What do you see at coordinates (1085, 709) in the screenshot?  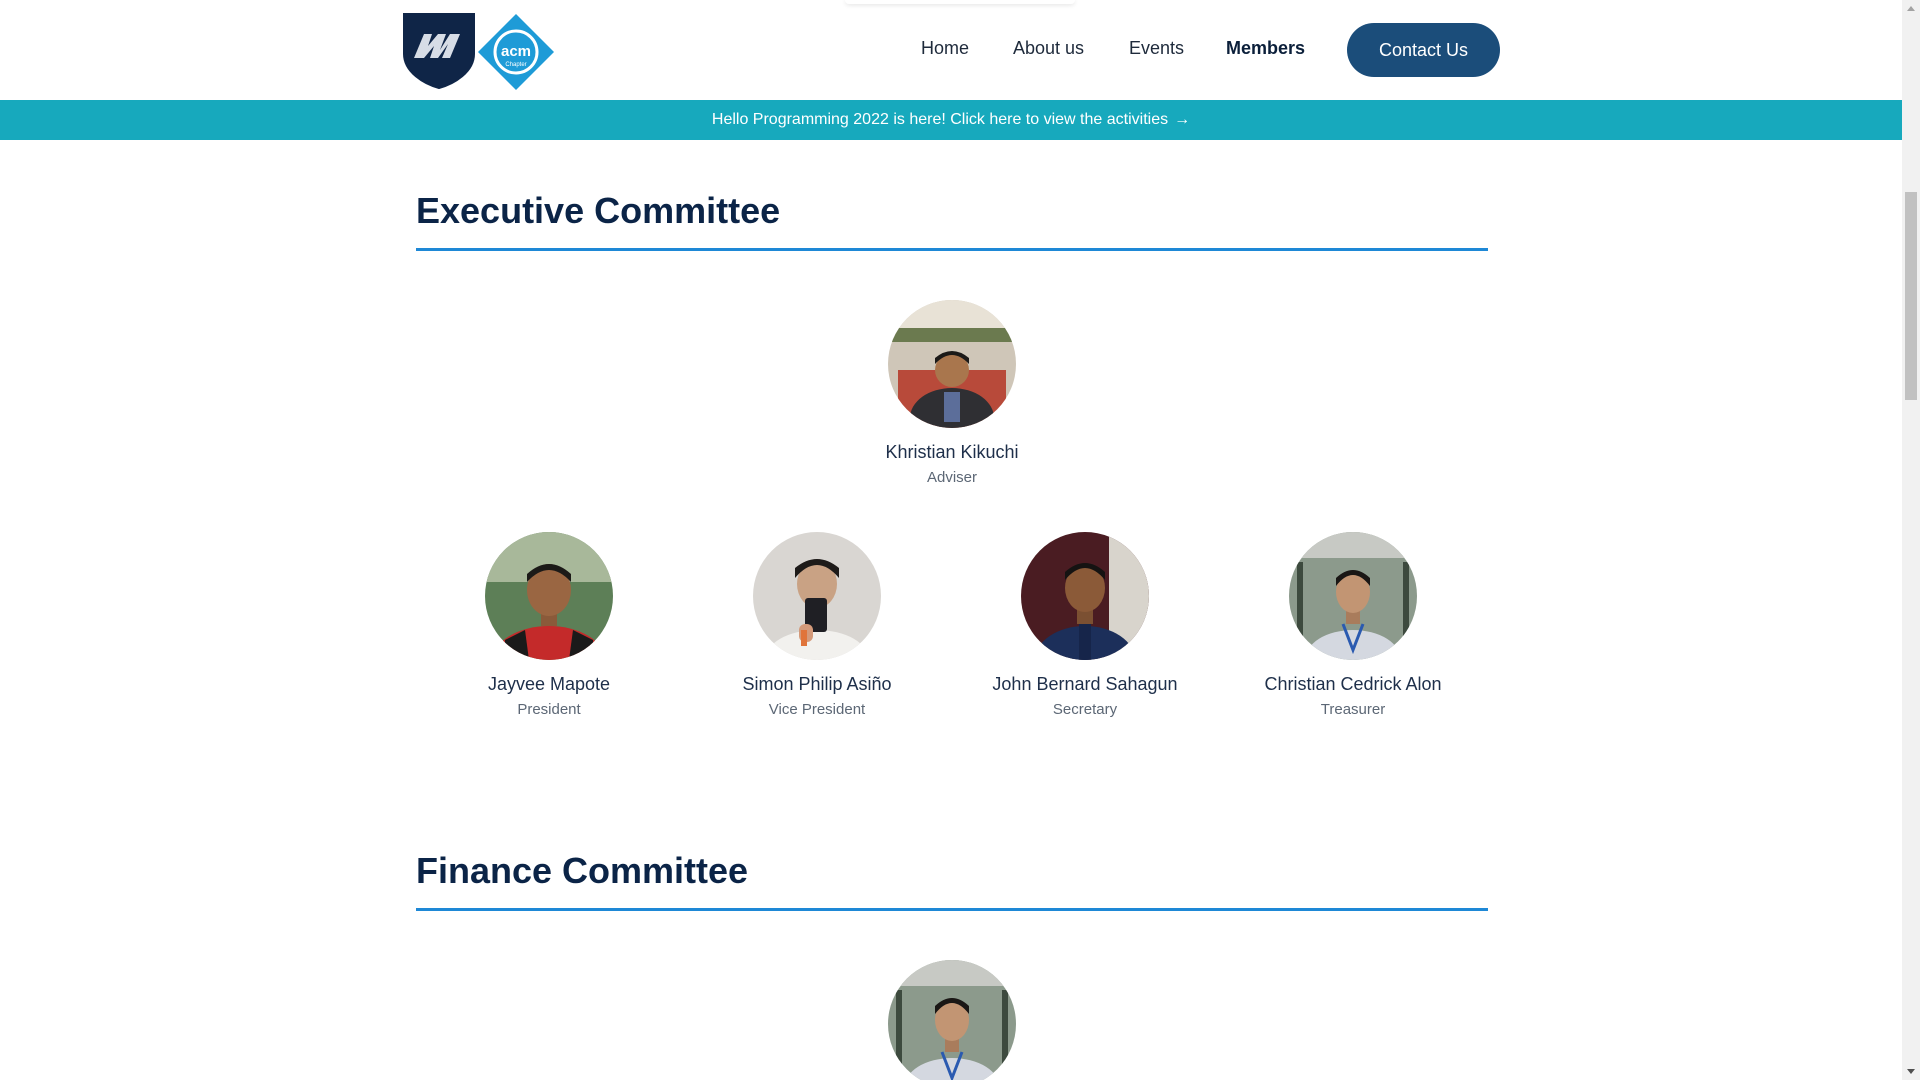 I see `member-role: Secretary` at bounding box center [1085, 709].